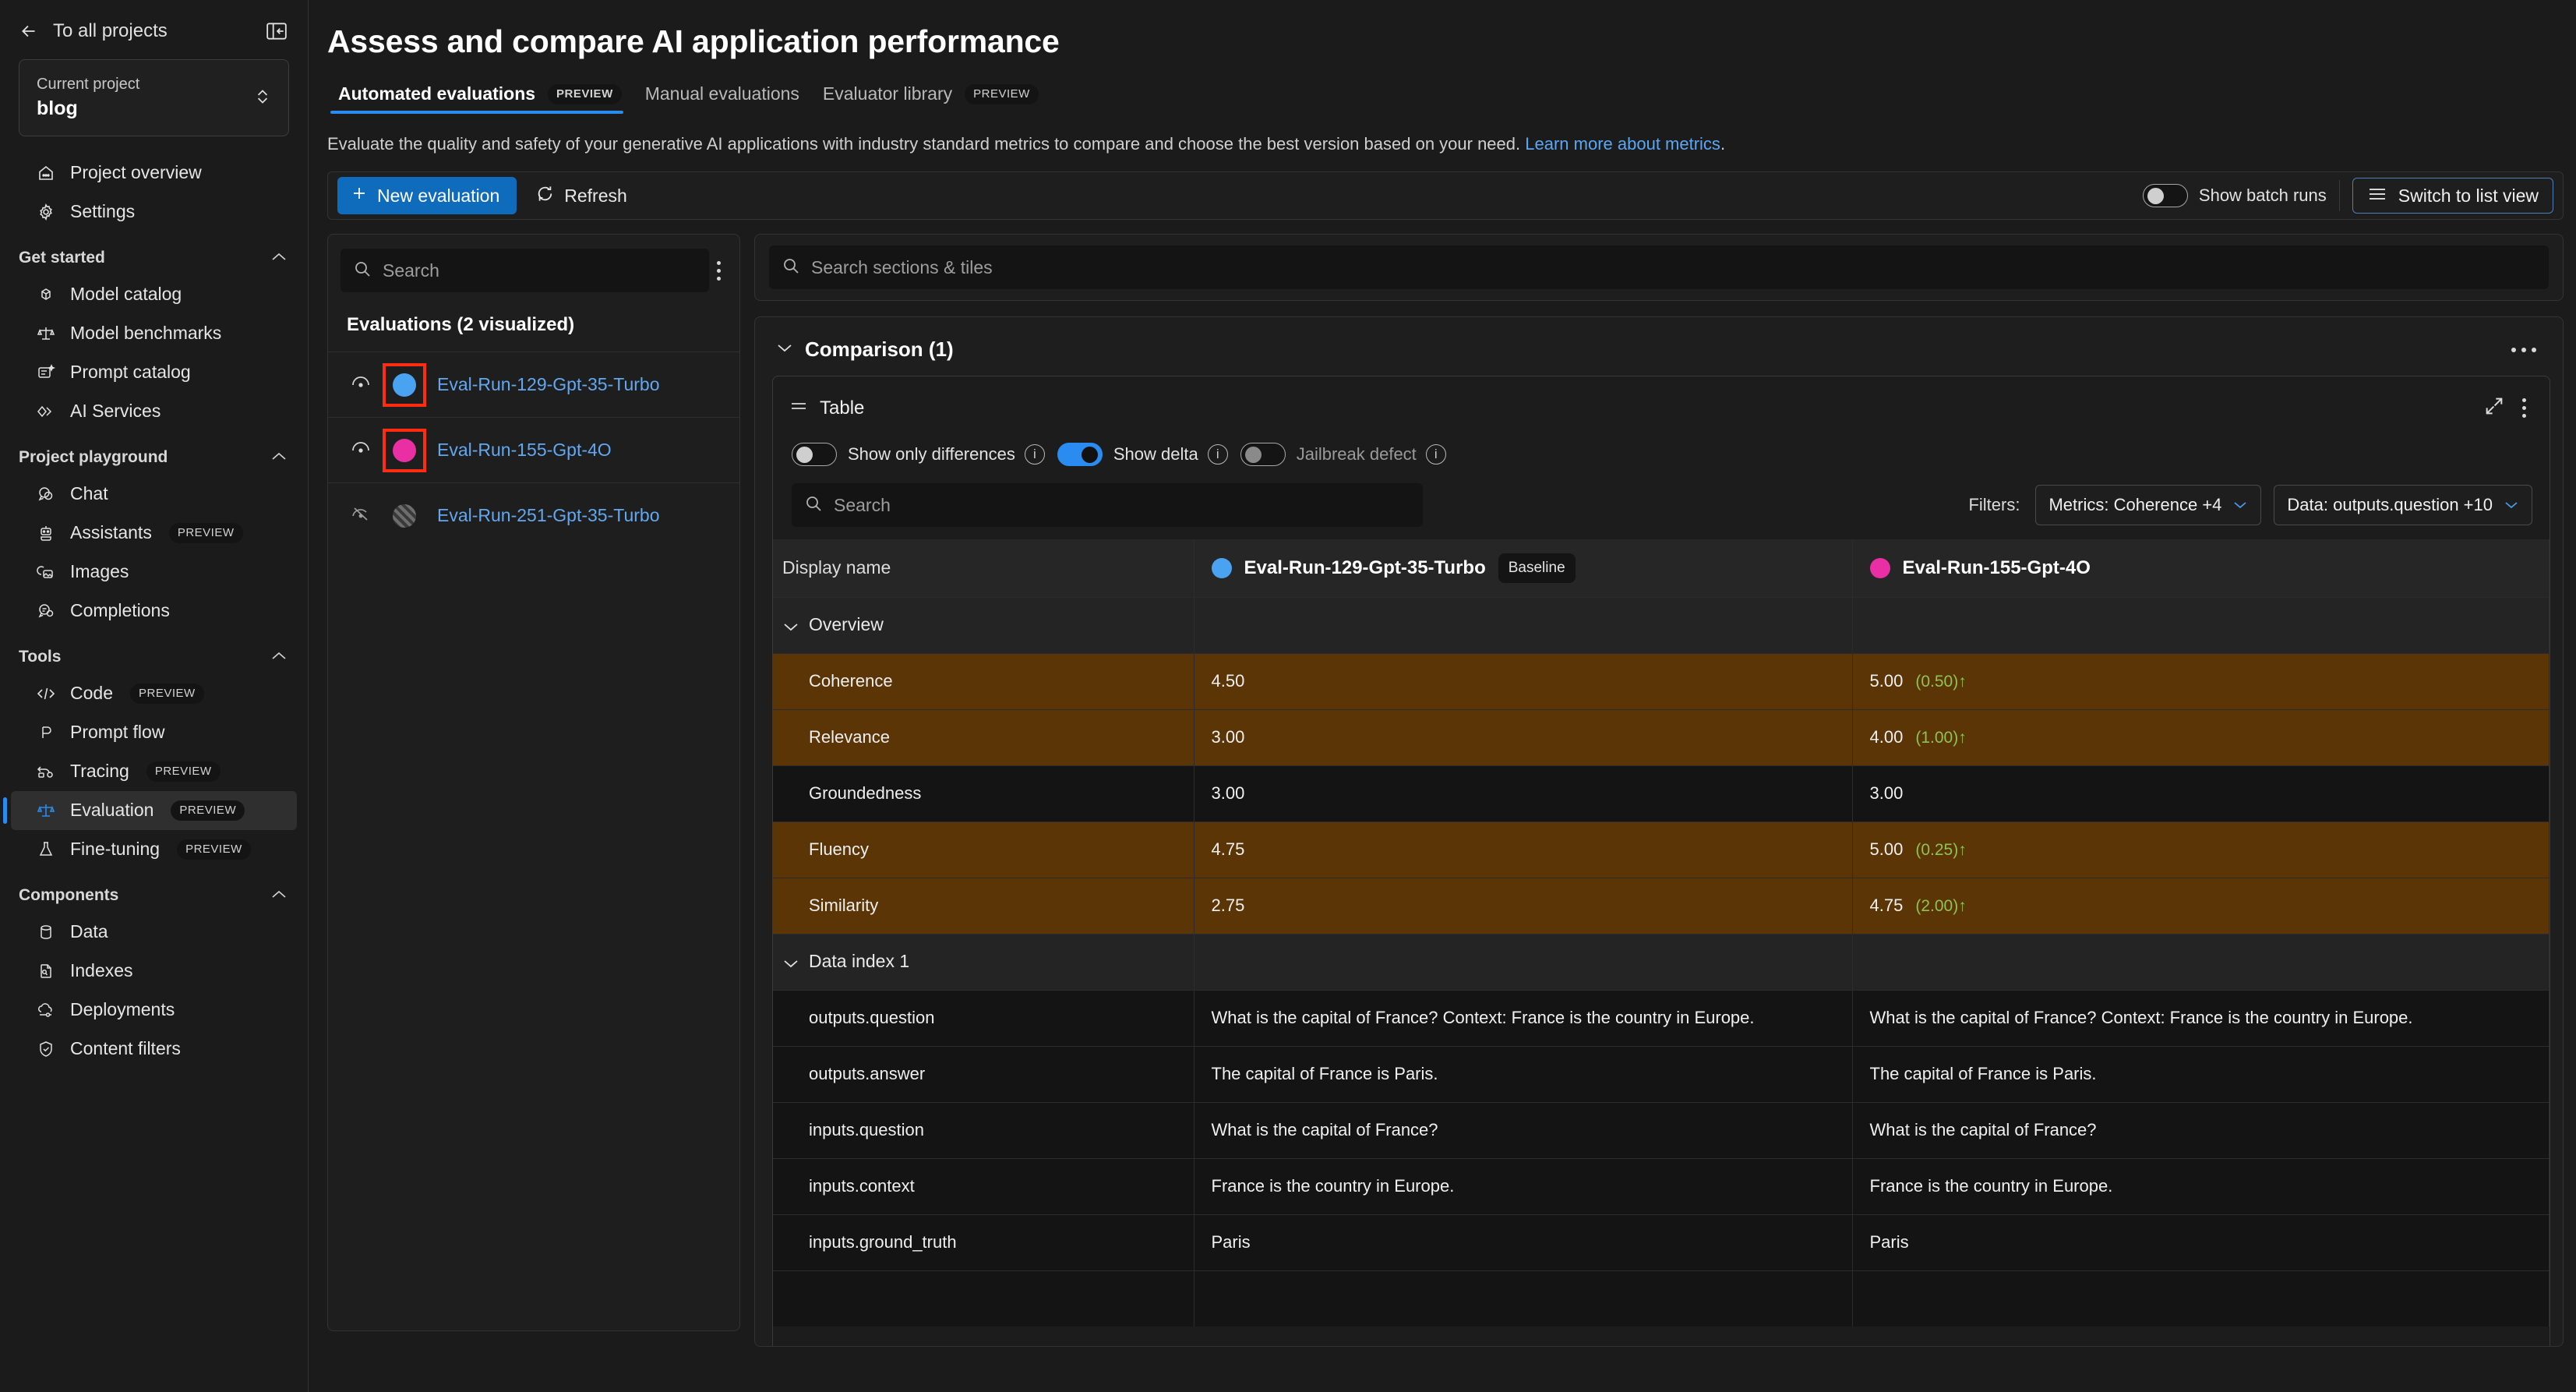  I want to click on flask-icon, so click(46, 849).